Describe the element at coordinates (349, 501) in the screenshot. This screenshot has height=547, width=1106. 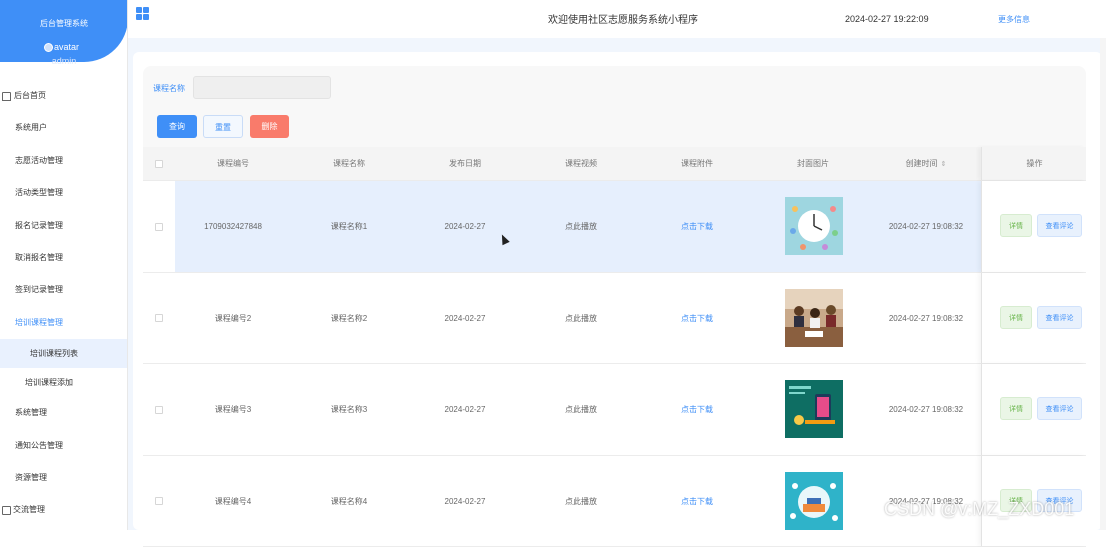
I see `course-name-cell: 课程名称4` at that location.